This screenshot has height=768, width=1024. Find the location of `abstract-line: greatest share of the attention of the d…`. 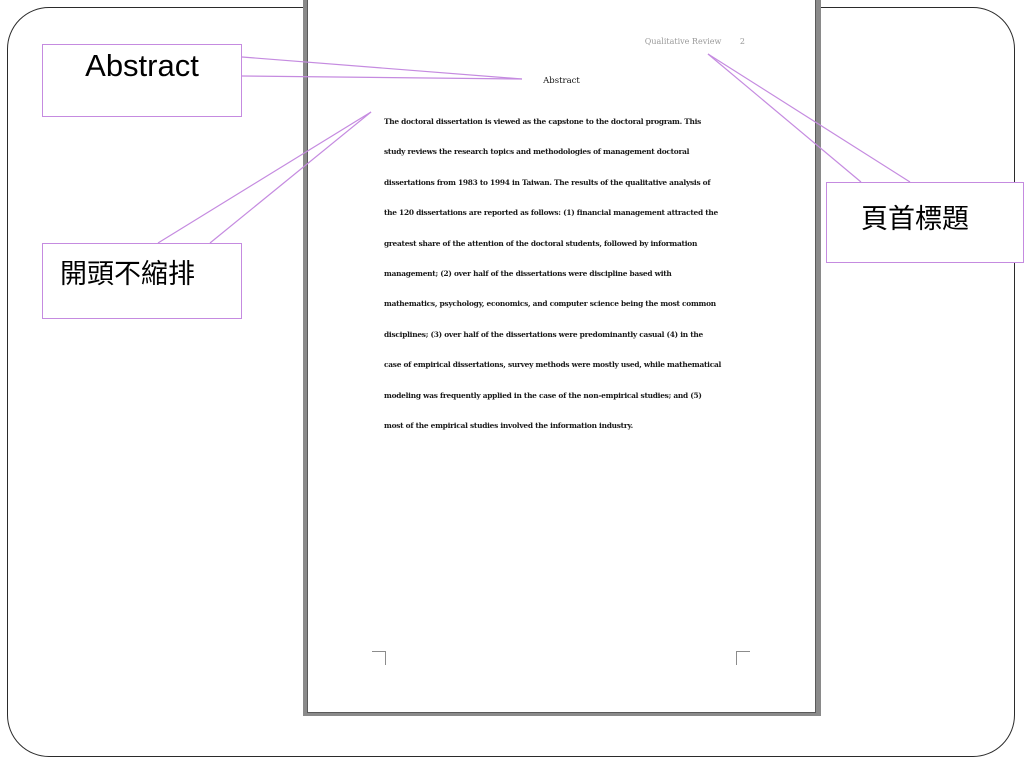

abstract-line: greatest share of the attention of the d… is located at coordinates (541, 243).